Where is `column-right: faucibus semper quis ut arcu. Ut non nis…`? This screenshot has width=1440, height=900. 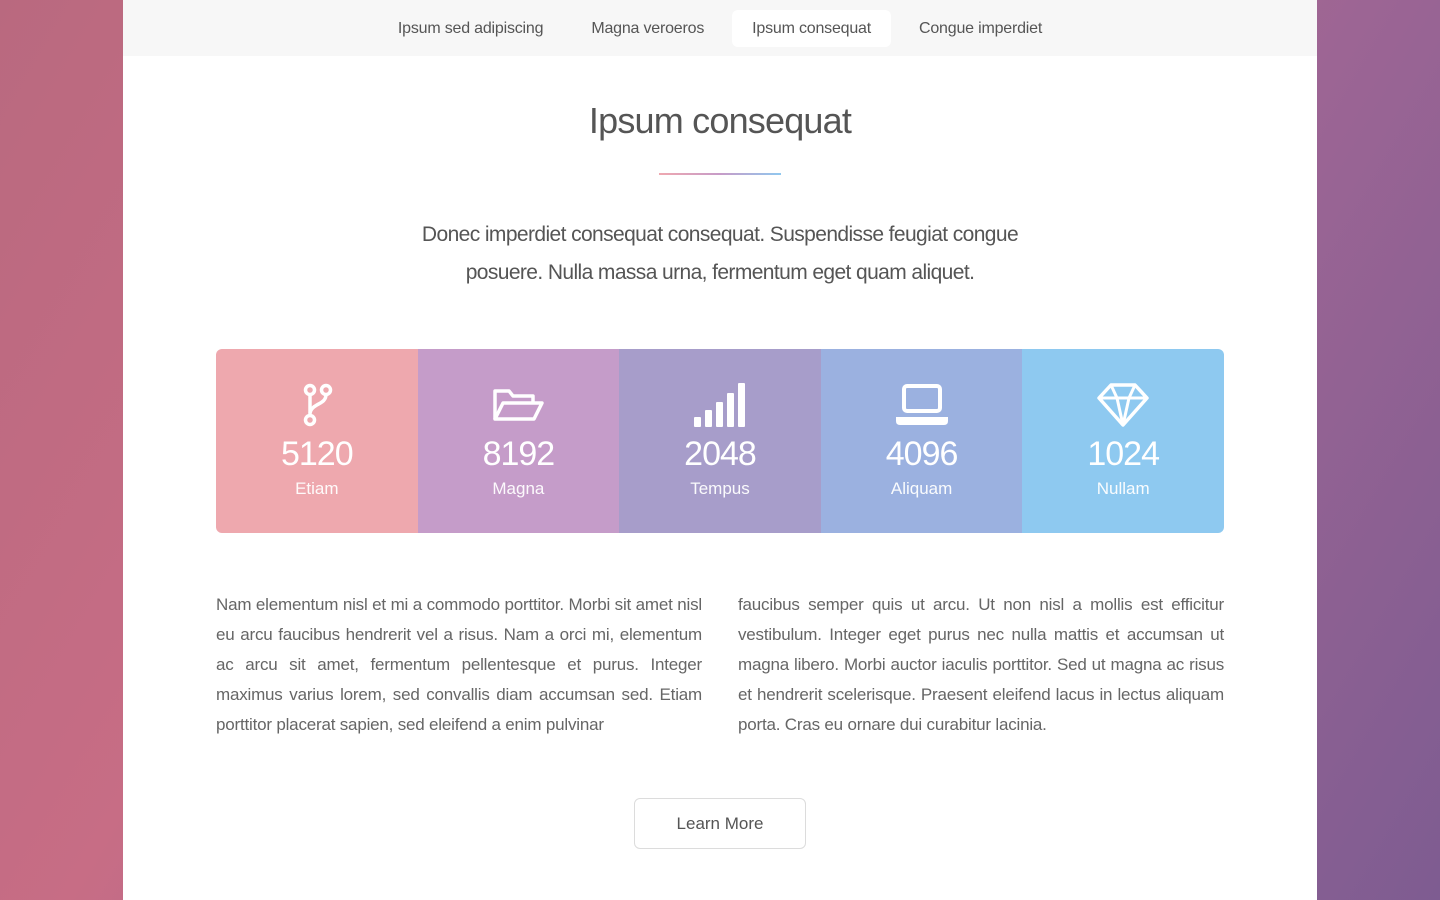 column-right: faucibus semper quis ut arcu. Ut non nis… is located at coordinates (981, 664).